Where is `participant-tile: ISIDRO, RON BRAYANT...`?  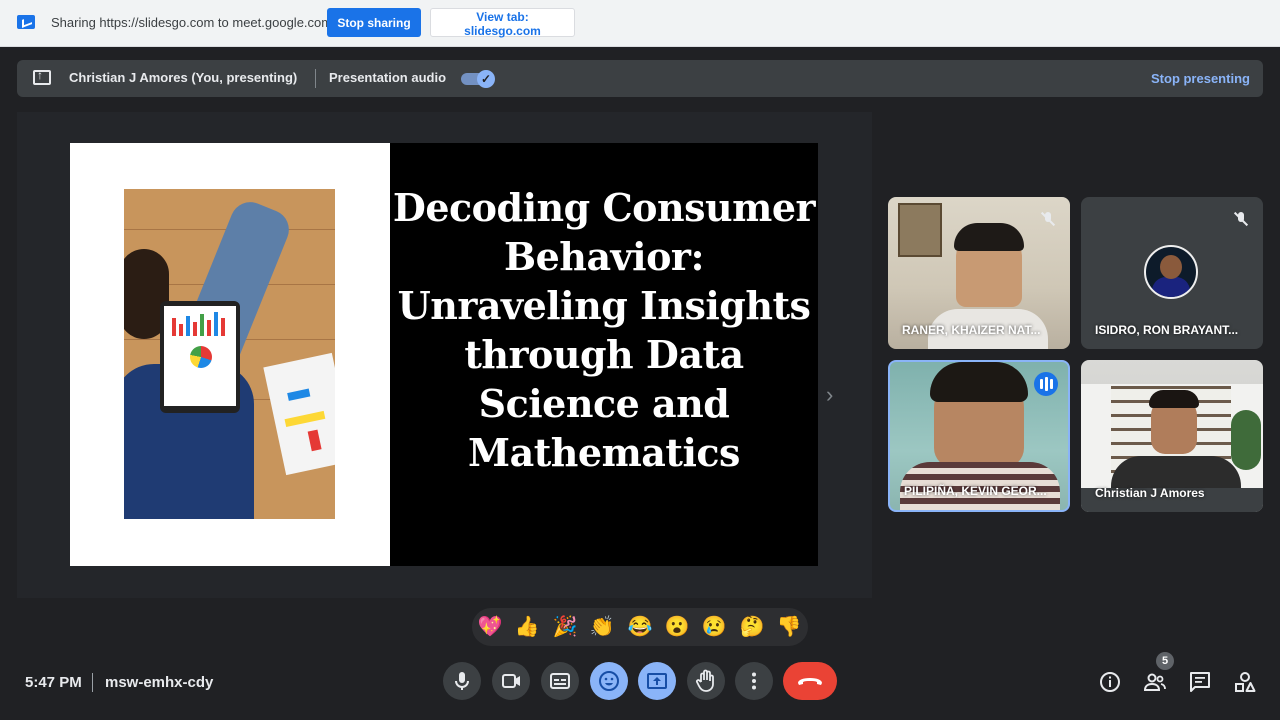
participant-tile: ISIDRO, RON BRAYANT... is located at coordinates (1172, 273).